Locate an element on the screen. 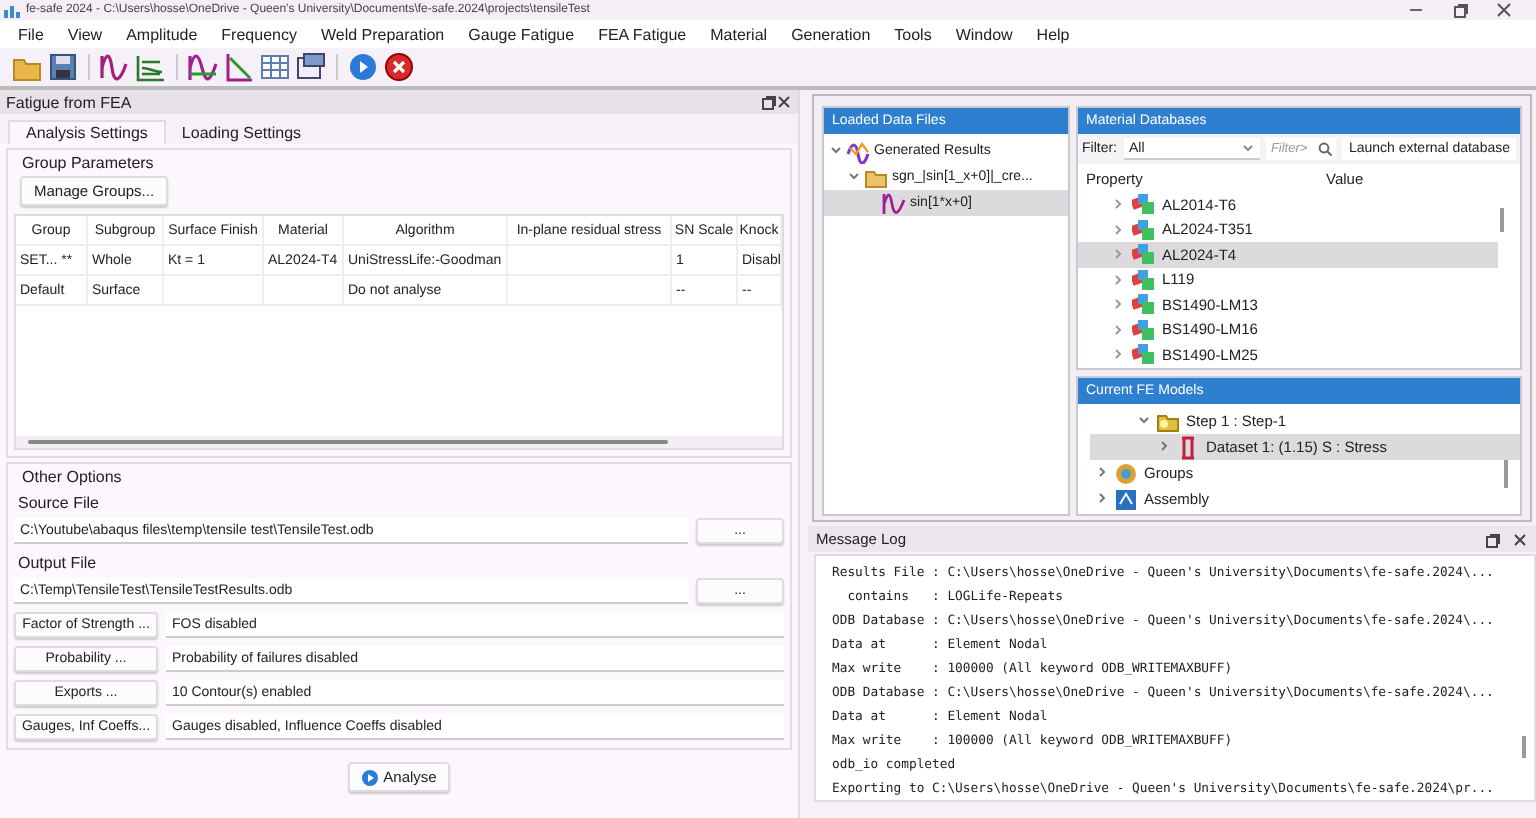 This screenshot has width=1536, height=818. menu-item: File is located at coordinates (31, 34).